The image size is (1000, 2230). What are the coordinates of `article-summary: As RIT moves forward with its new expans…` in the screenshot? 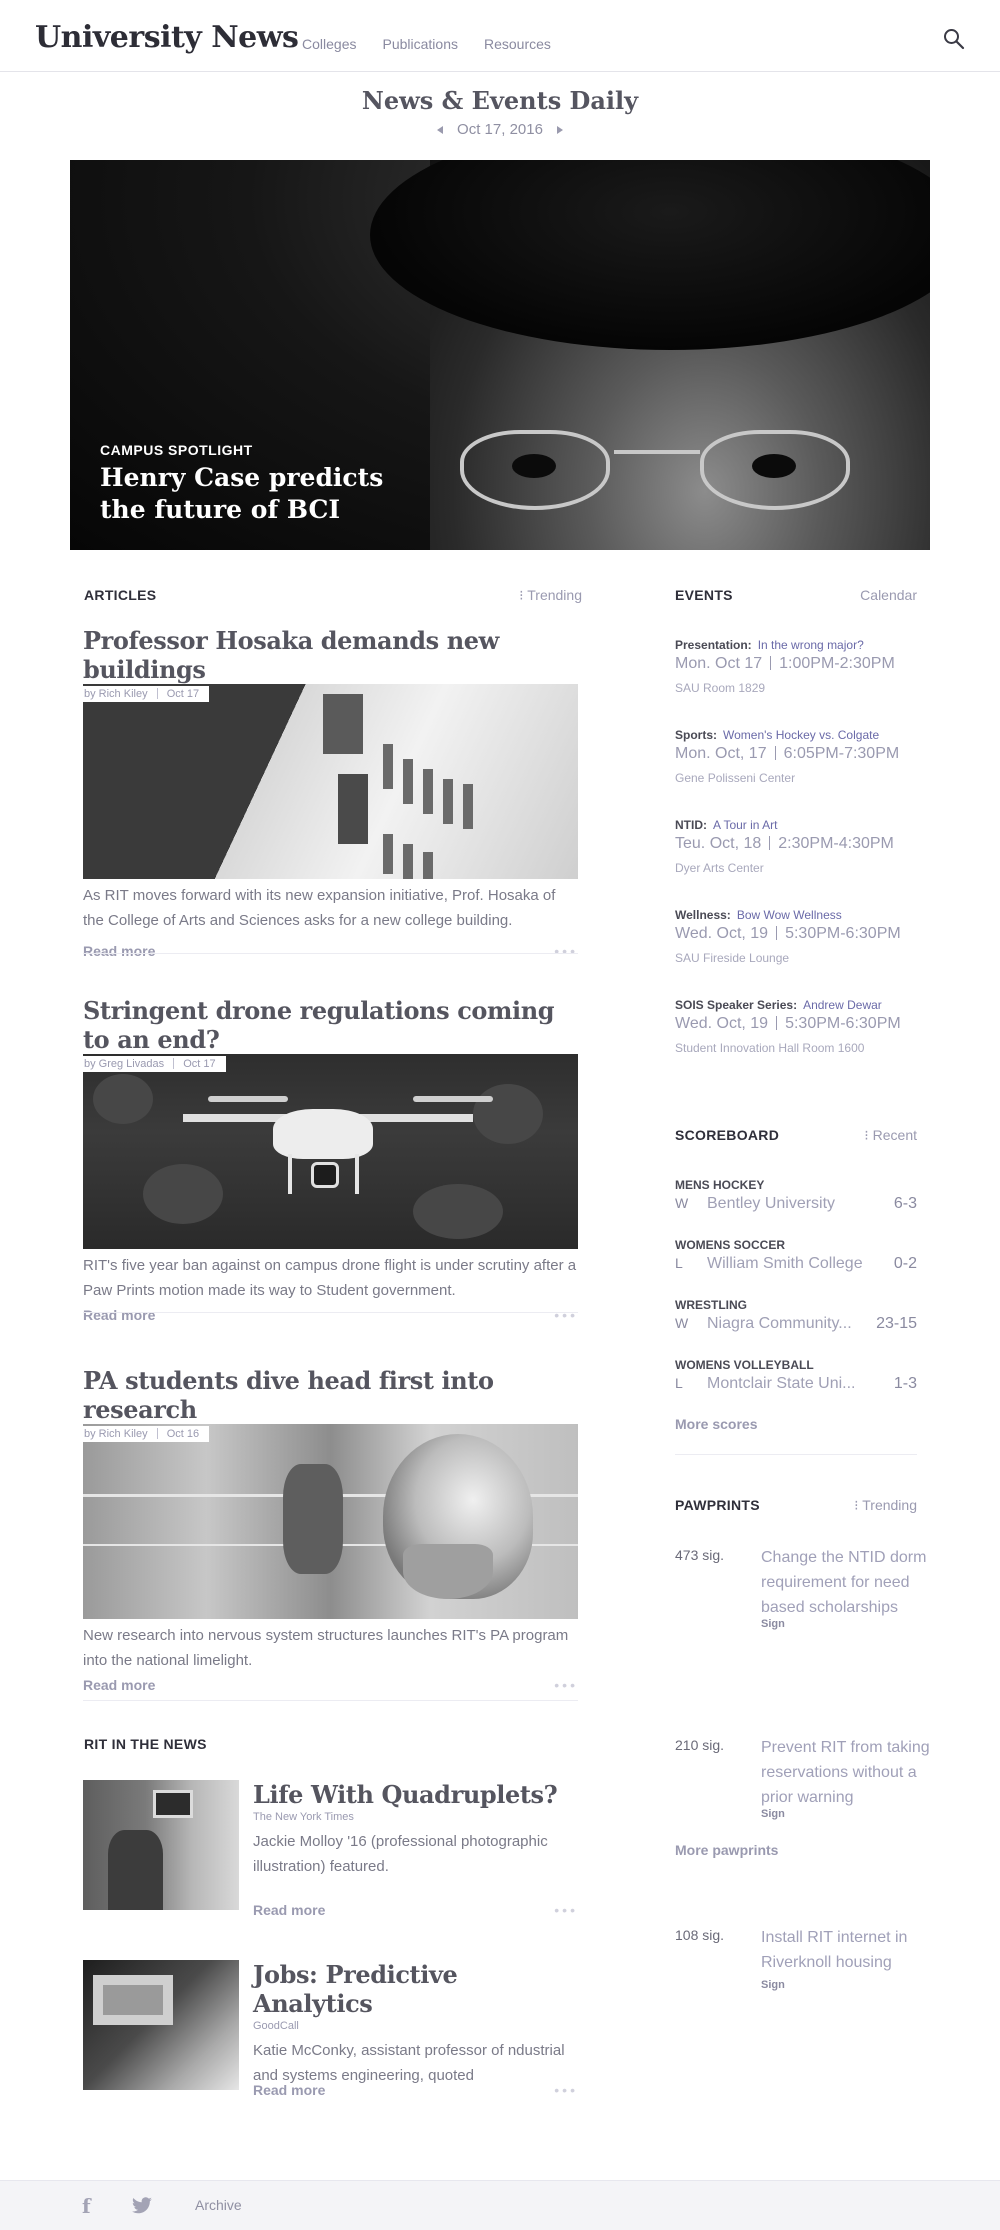 It's located at (319, 908).